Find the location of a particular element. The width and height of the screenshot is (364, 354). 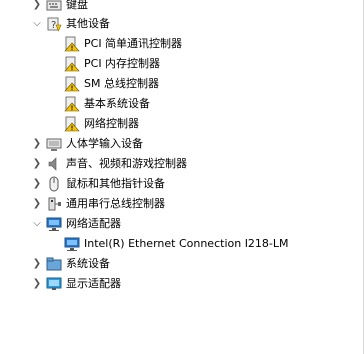

tree-node-sound-video: ❯ 声音、视频和游戏控制器 is located at coordinates (182, 164).